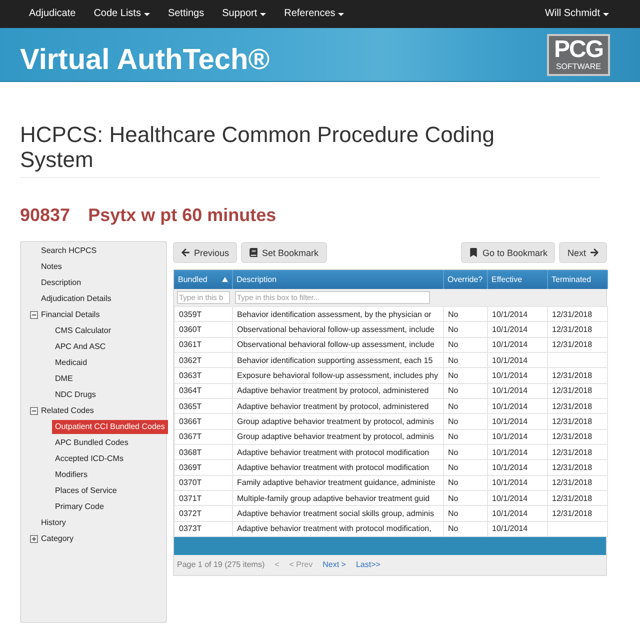 This screenshot has width=640, height=633. What do you see at coordinates (75, 395) in the screenshot?
I see `sidebar-item: NDC Drugs` at bounding box center [75, 395].